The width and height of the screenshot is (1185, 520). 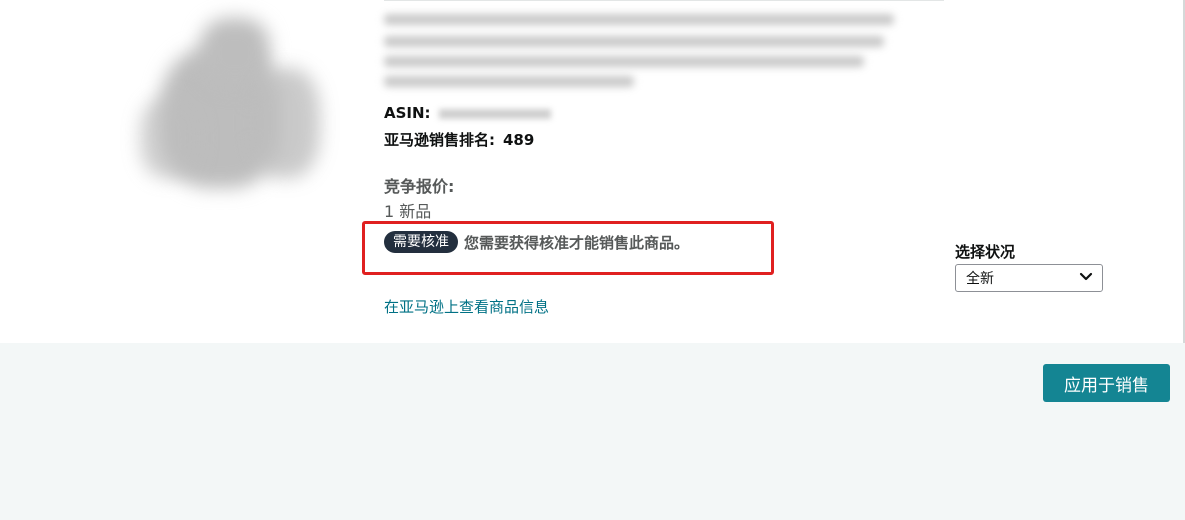 I want to click on competing-offers-count: 1 新品, so click(x=408, y=211).